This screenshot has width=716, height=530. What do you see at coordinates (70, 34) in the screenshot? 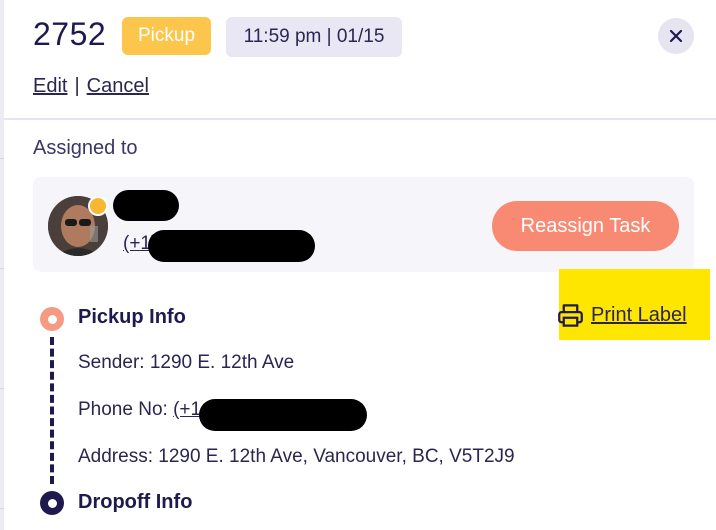
I see `order-id: 2752` at bounding box center [70, 34].